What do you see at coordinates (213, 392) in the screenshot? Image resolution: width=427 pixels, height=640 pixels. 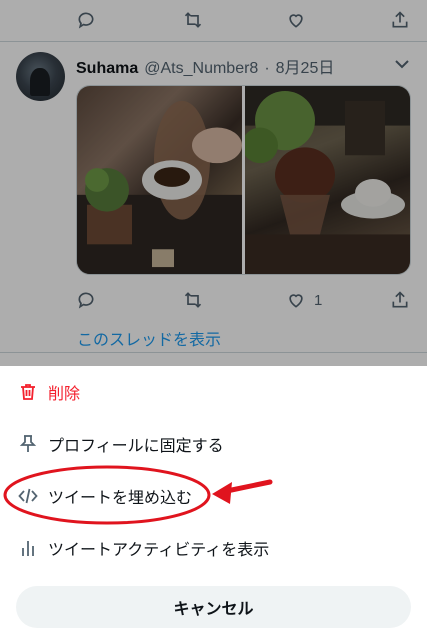 I see `delete-button: 削除` at bounding box center [213, 392].